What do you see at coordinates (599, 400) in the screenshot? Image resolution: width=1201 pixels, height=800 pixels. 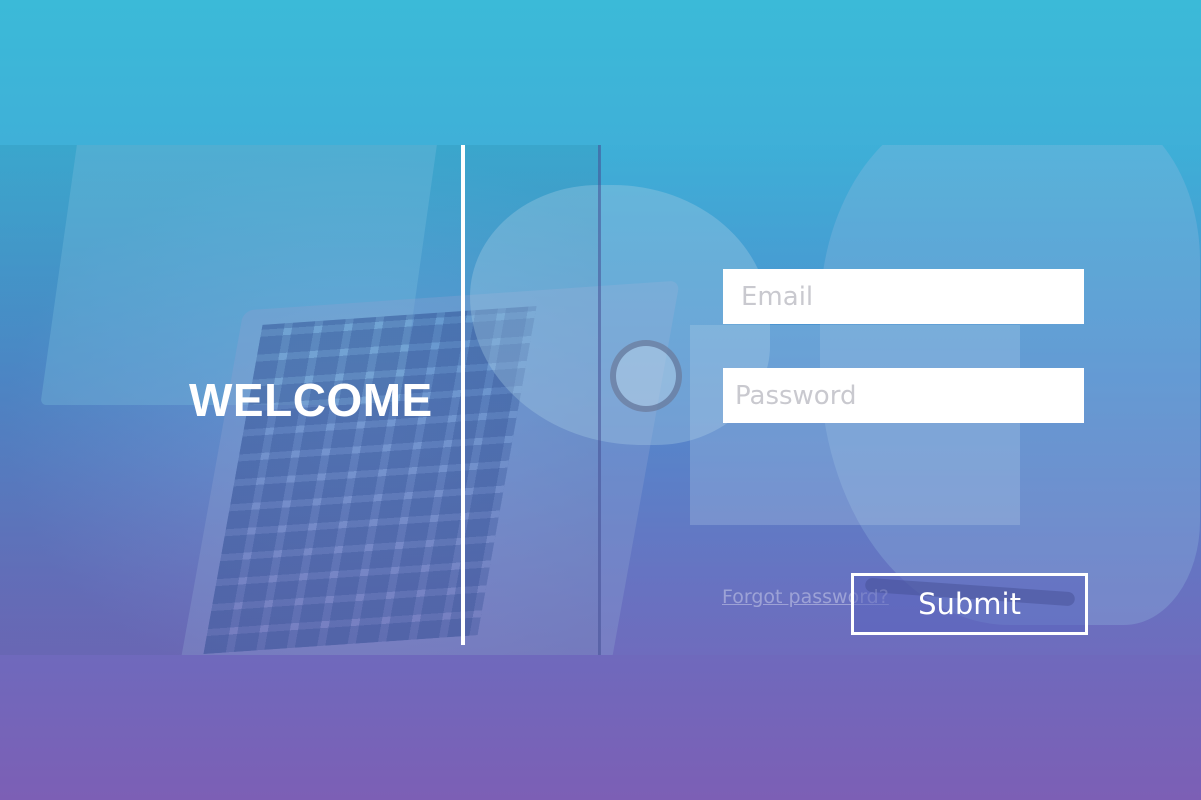 I see `photo-edge-line` at bounding box center [599, 400].